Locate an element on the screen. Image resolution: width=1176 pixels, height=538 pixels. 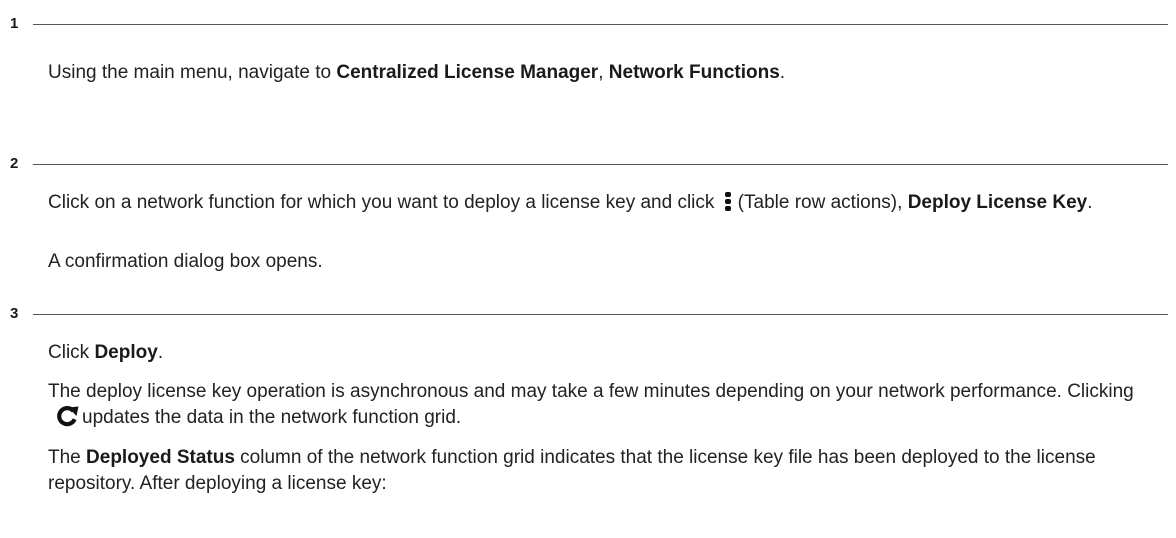
step-header: 2 is located at coordinates (588, 164).